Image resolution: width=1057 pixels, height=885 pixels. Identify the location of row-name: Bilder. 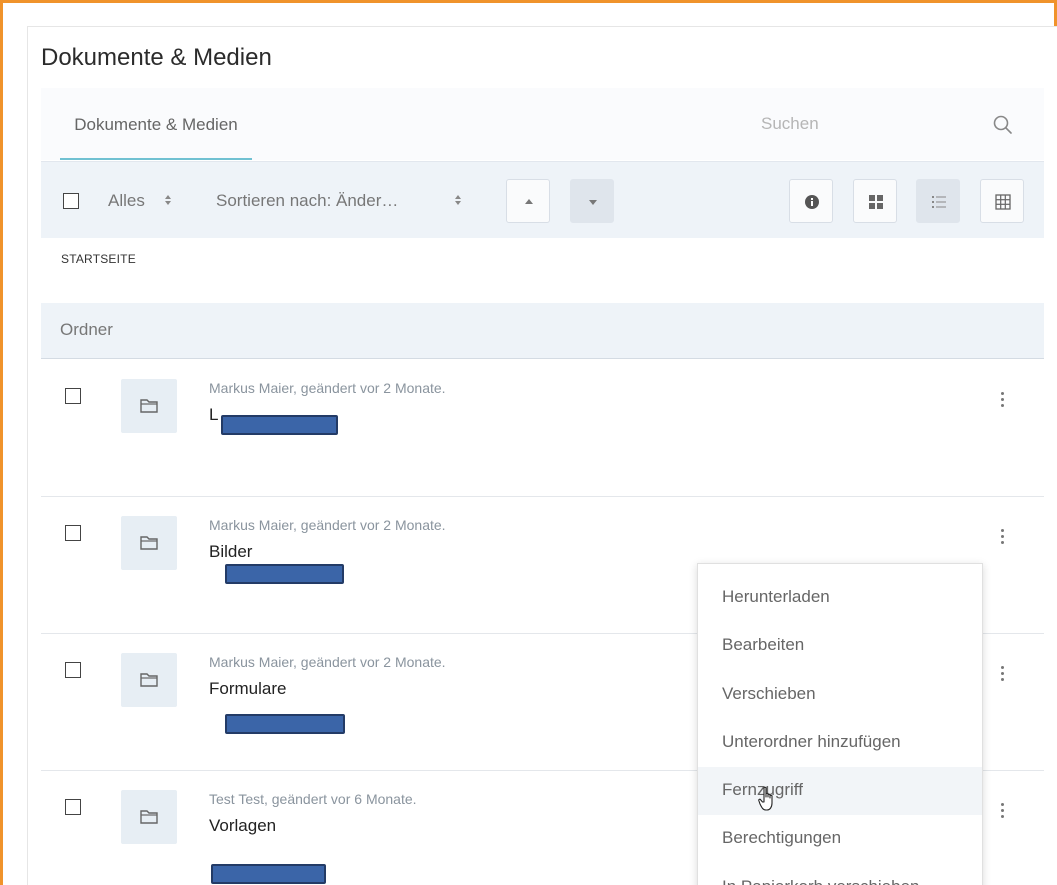
(230, 552).